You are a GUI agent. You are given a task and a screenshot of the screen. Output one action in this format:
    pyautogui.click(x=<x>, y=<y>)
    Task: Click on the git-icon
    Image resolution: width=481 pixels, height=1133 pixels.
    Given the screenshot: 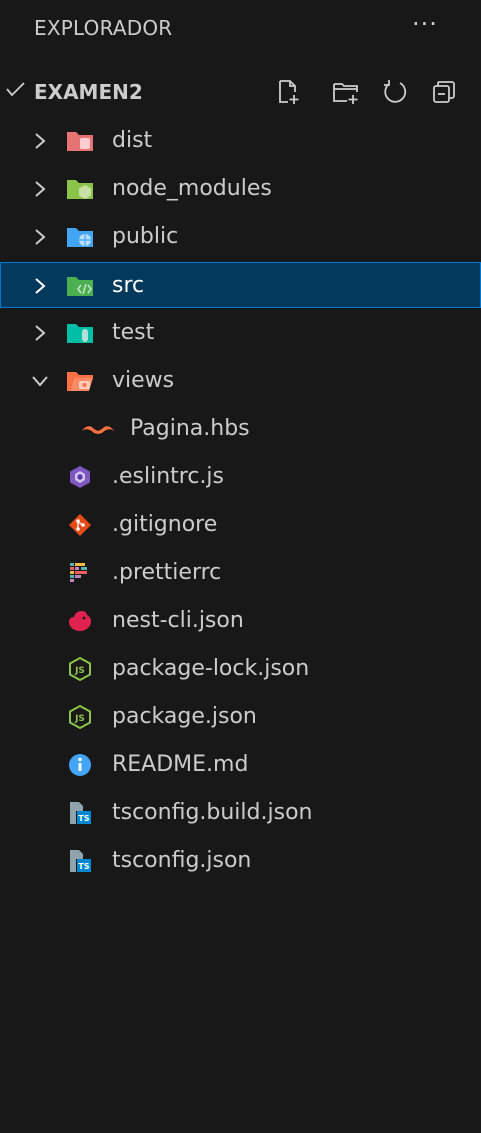 What is the action you would take?
    pyautogui.click(x=80, y=525)
    